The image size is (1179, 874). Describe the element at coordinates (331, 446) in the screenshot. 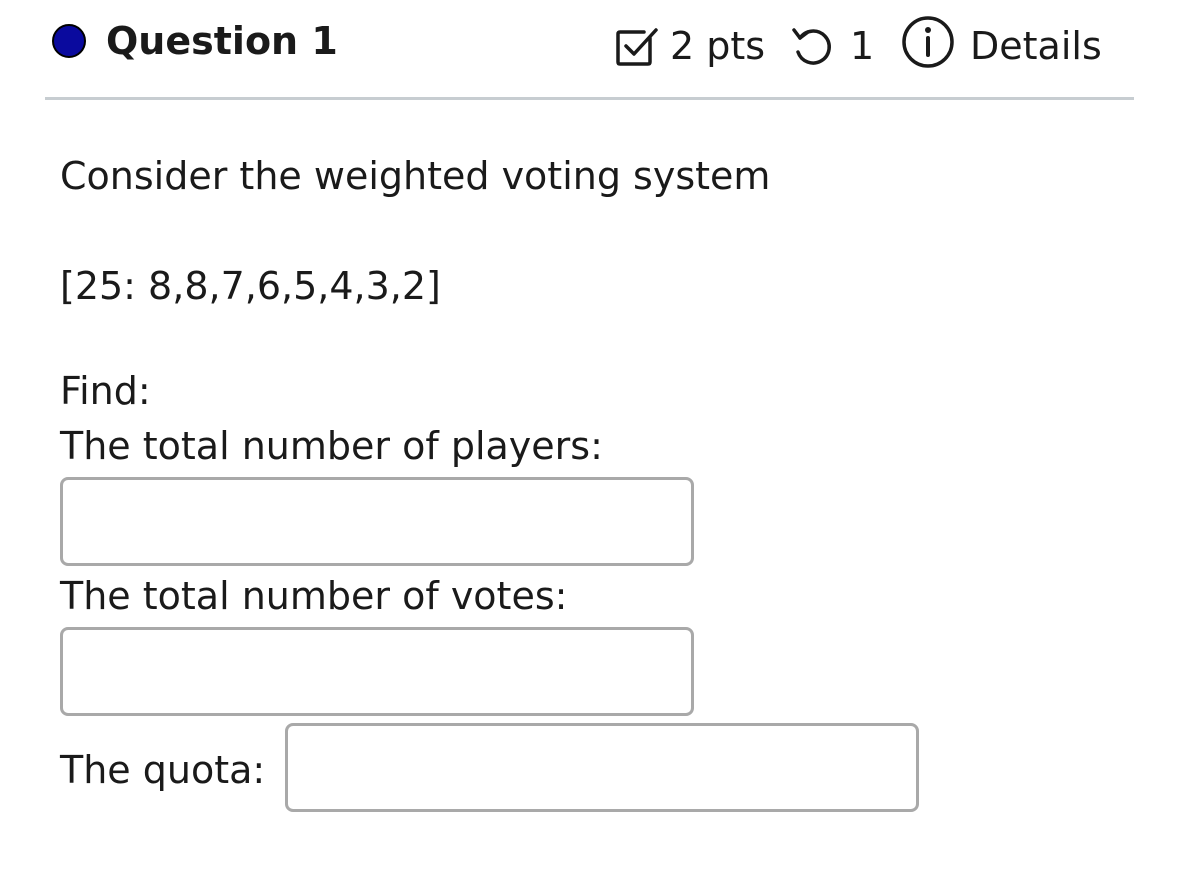

I see `players-label: The total number of players:` at that location.